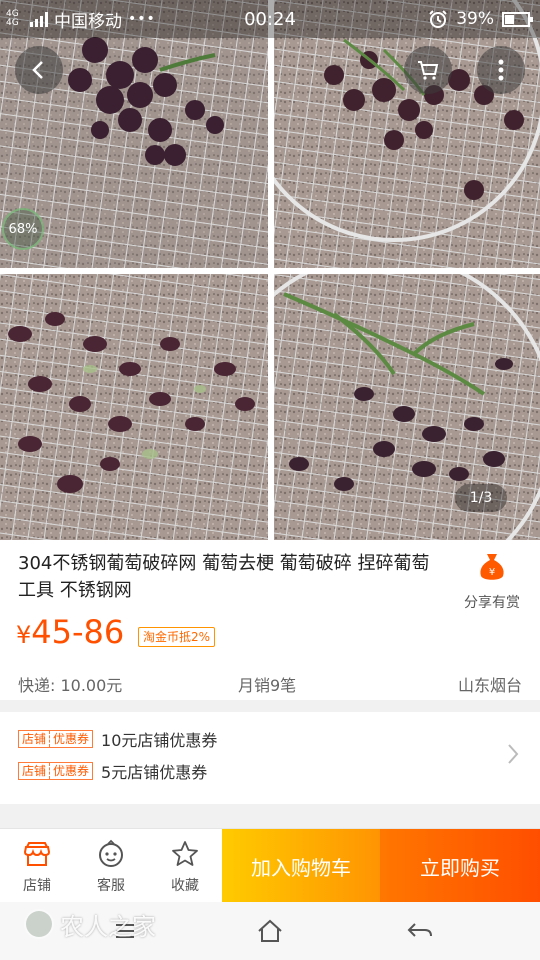 This screenshot has height=960, width=540. What do you see at coordinates (70, 685) in the screenshot?
I see `shipping-fee: 快递: 10.00元` at bounding box center [70, 685].